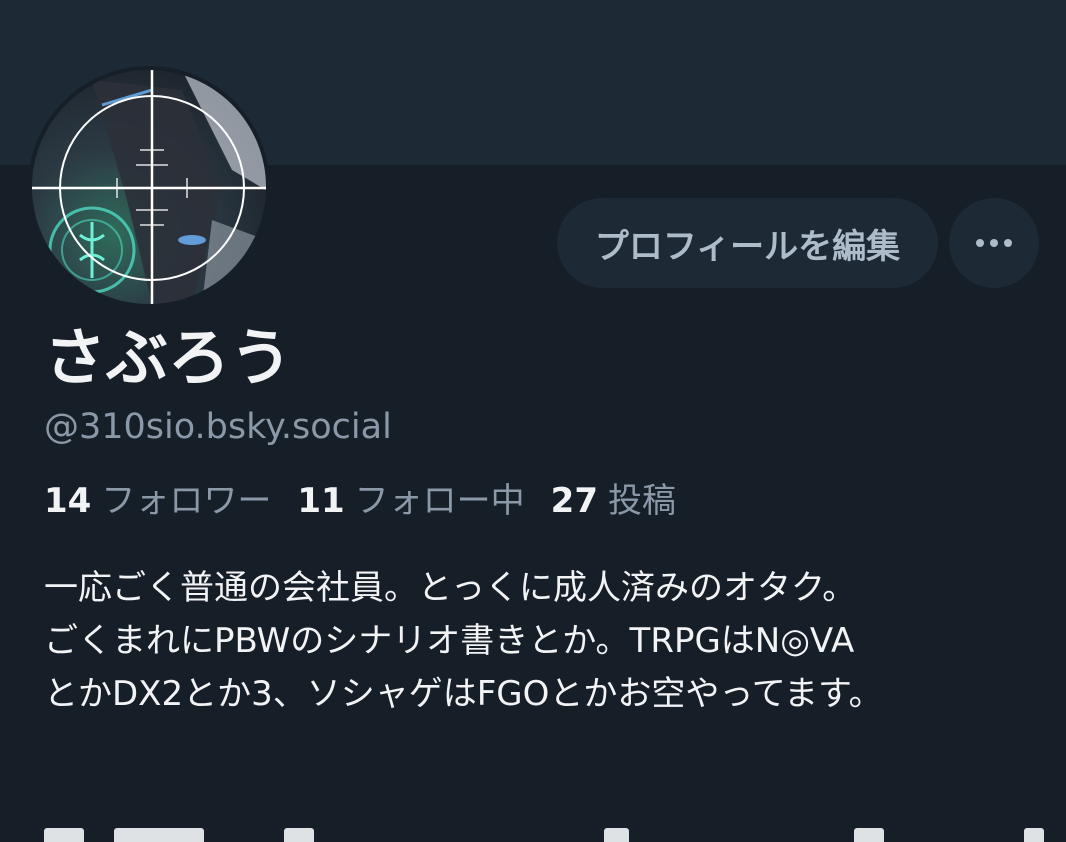  What do you see at coordinates (544, 834) in the screenshot?
I see `clipped-content-edge` at bounding box center [544, 834].